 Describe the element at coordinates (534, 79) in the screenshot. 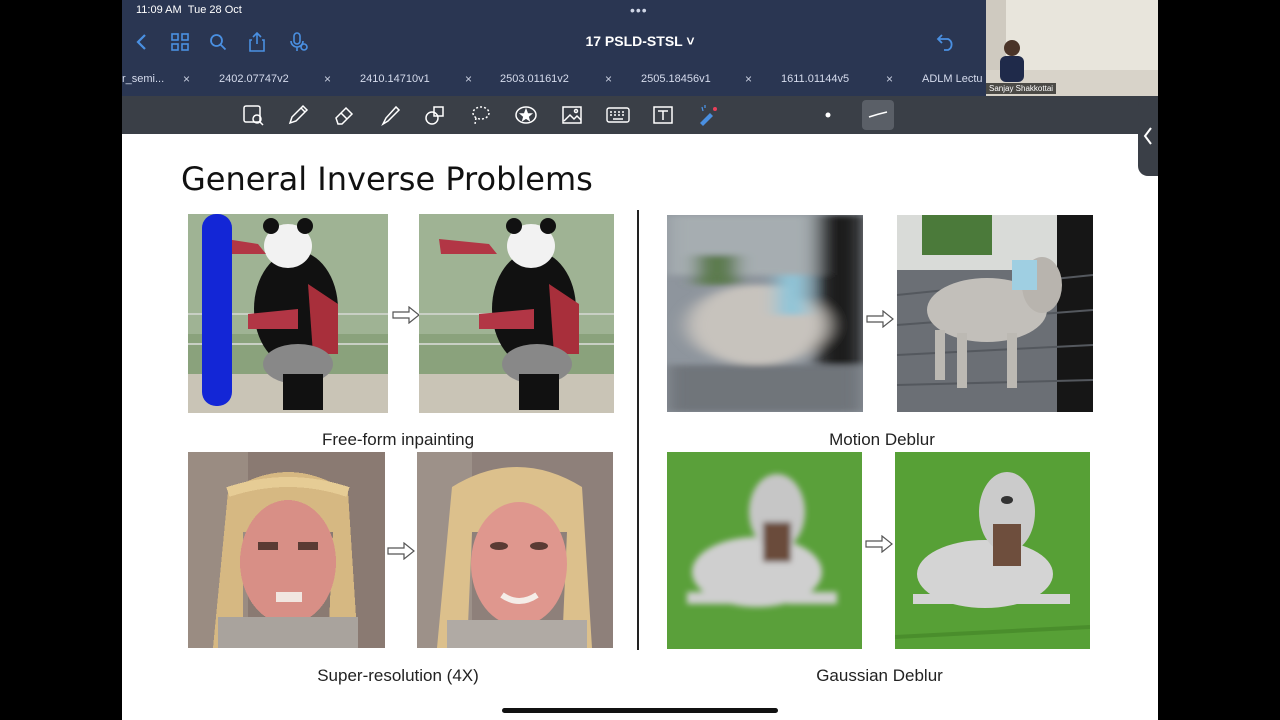

I see `tab-label: 2503.01161v2` at that location.